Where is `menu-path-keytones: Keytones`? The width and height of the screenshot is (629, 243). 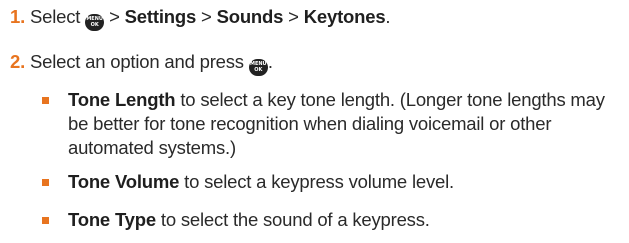 menu-path-keytones: Keytones is located at coordinates (344, 16).